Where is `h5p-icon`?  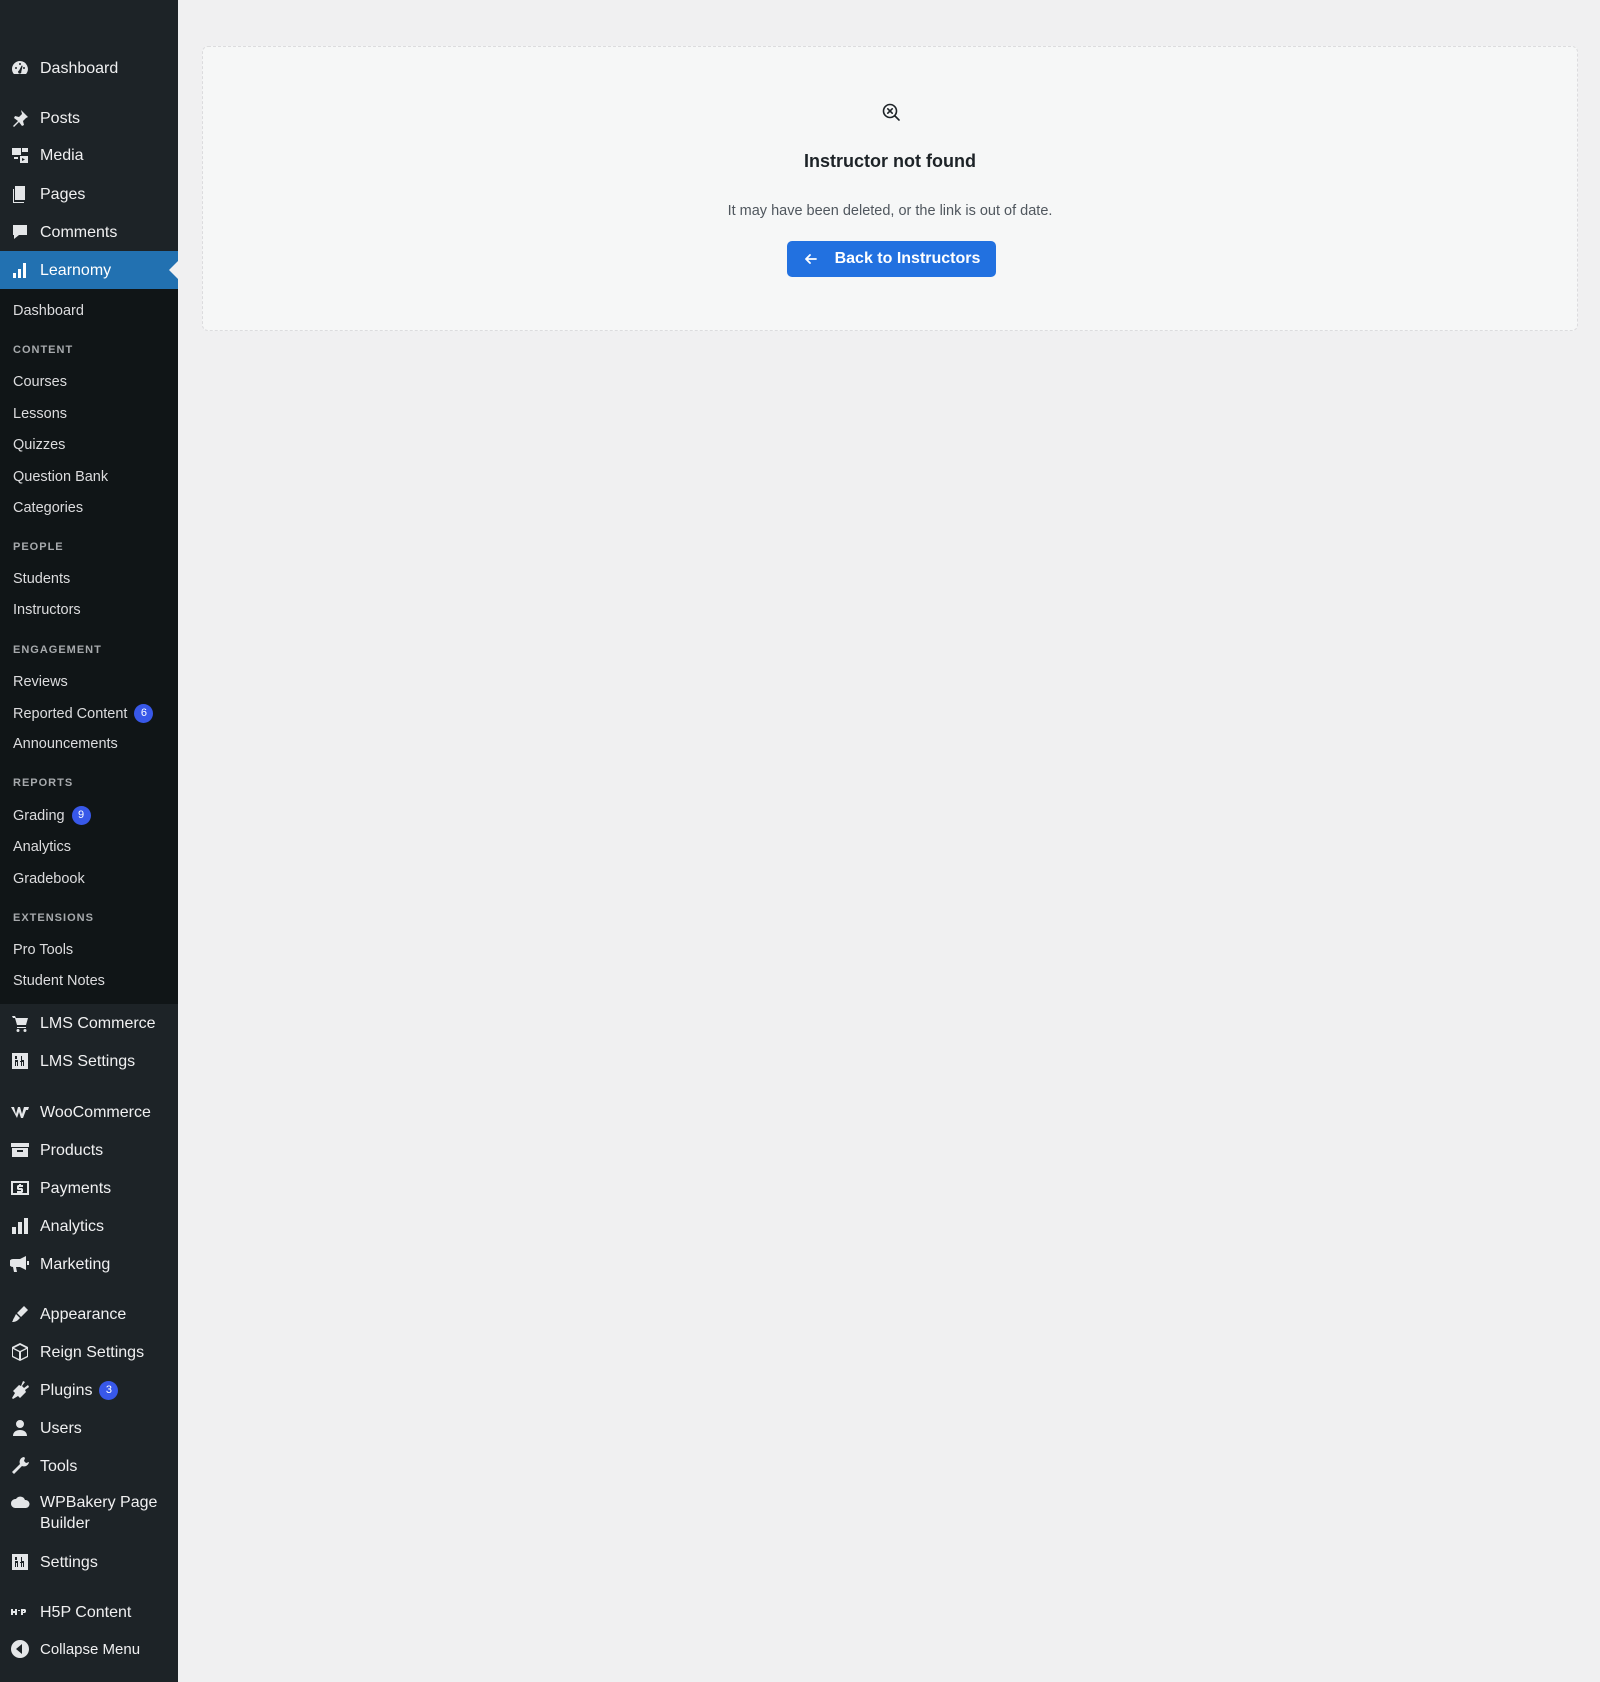 h5p-icon is located at coordinates (20, 1612).